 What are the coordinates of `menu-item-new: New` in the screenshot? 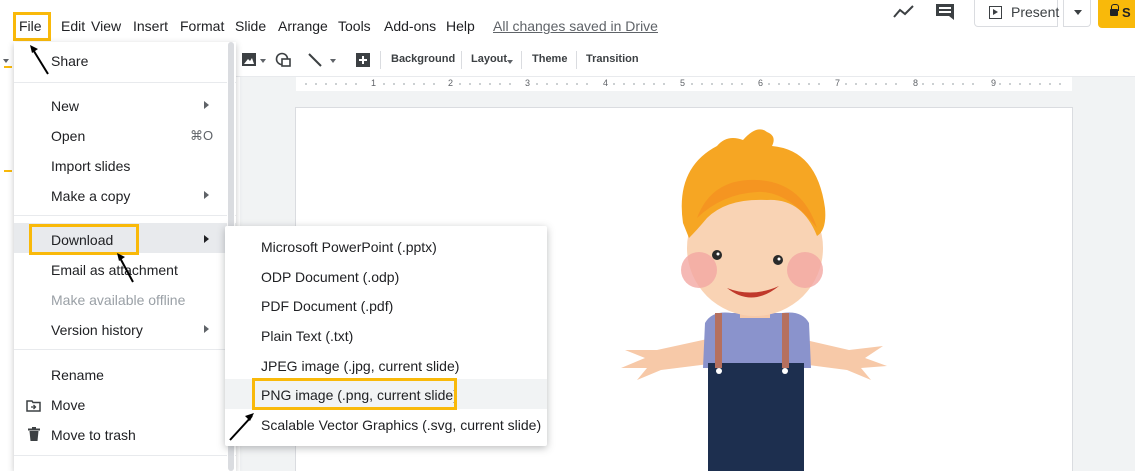 It's located at (65, 106).